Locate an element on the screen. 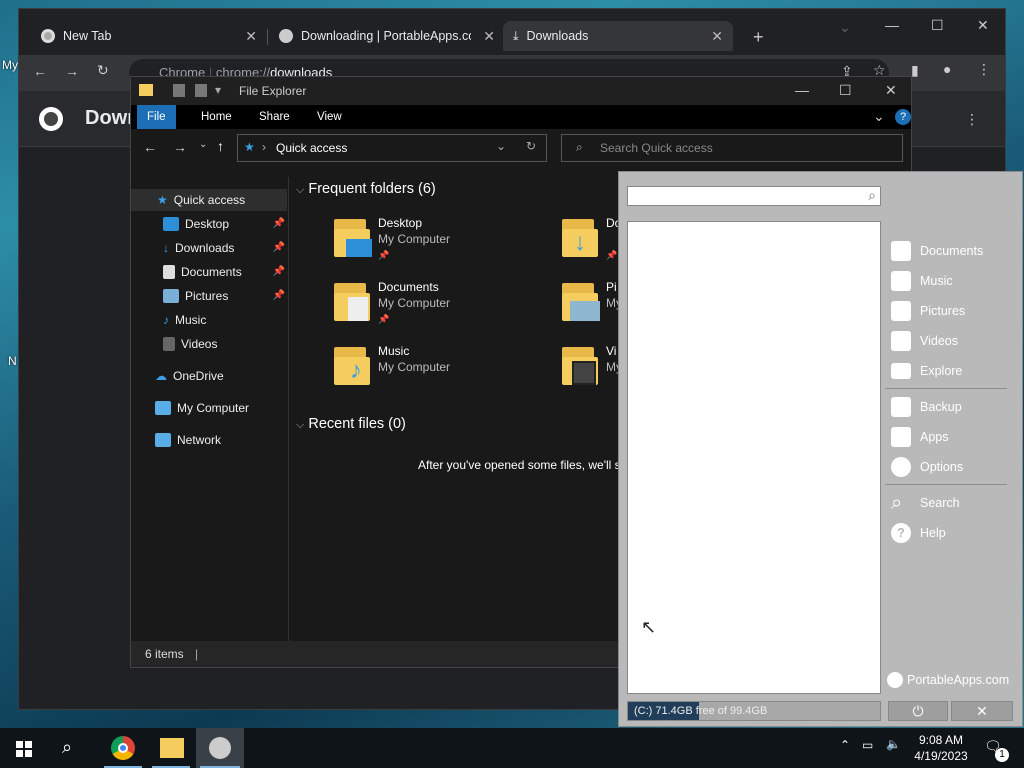 This screenshot has height=768, width=1024. folder-pictures-icon is located at coordinates (580, 301).